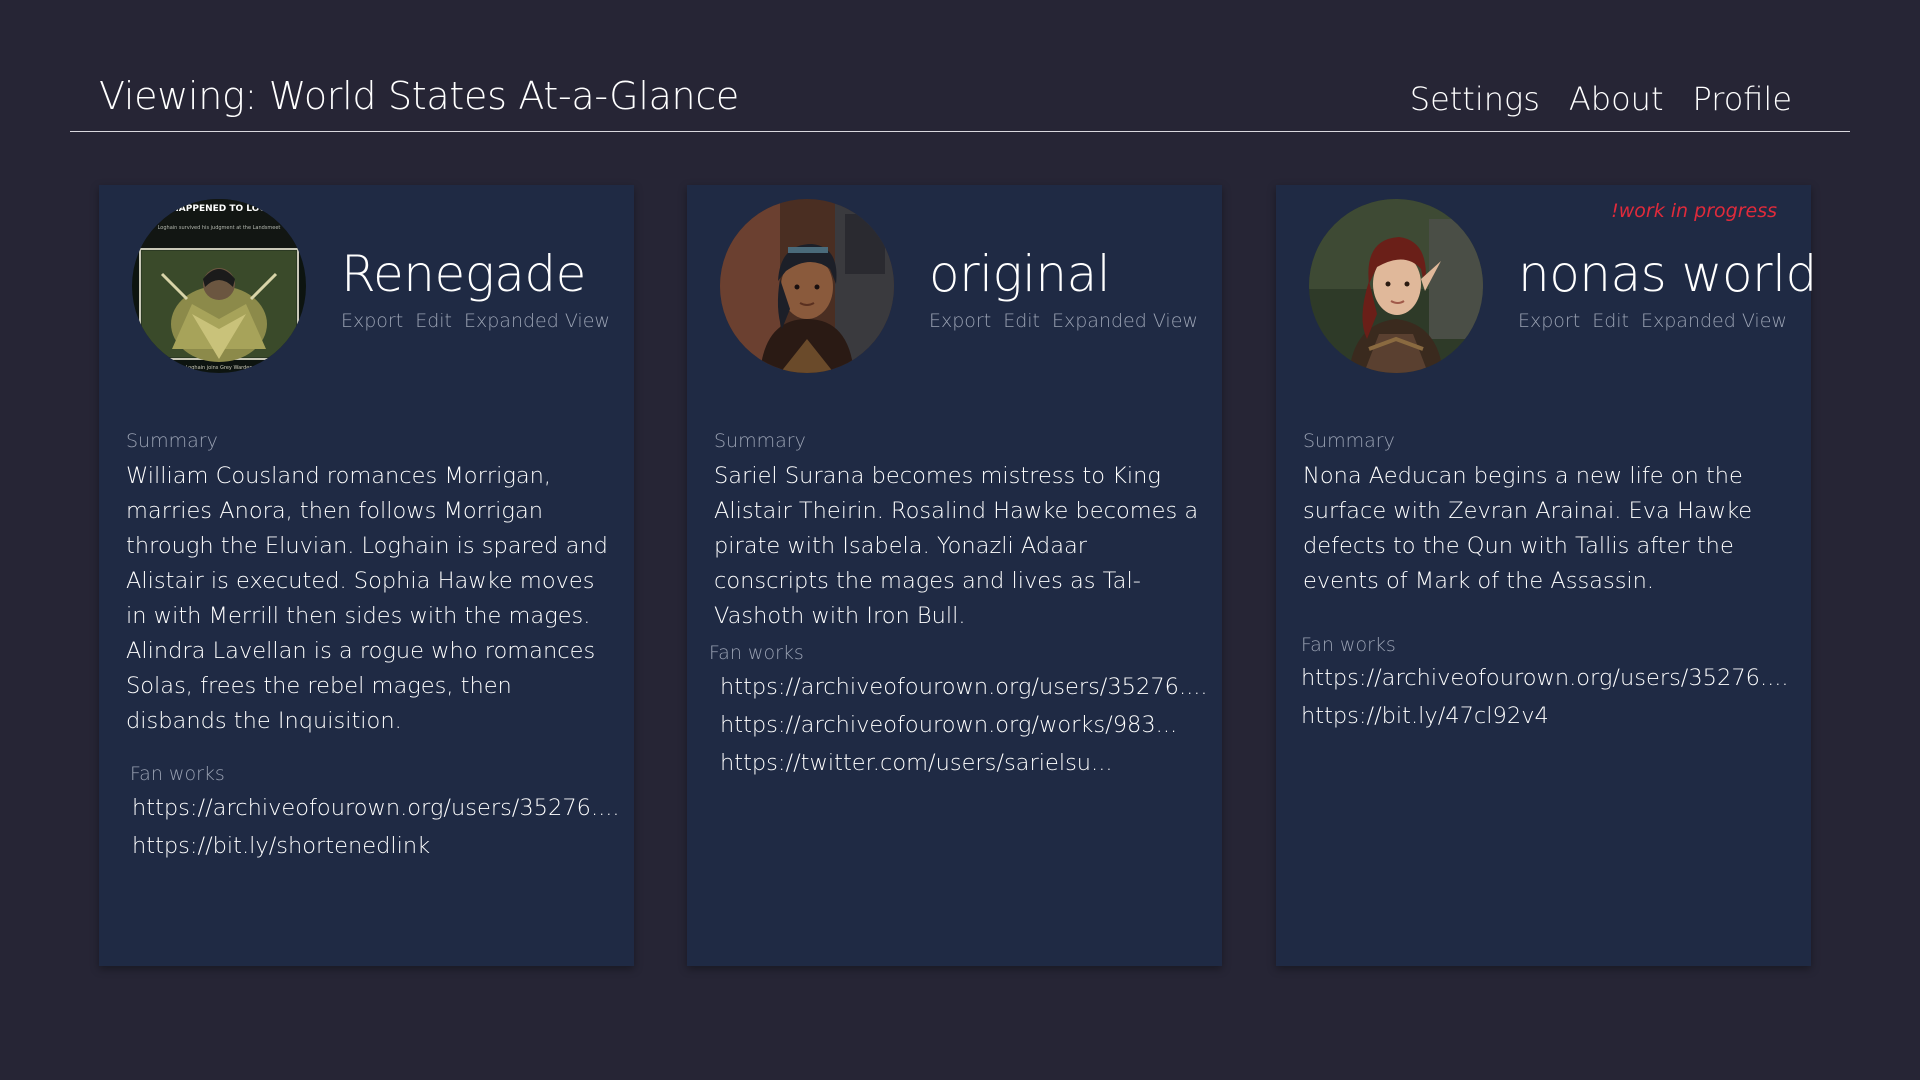 Image resolution: width=1920 pixels, height=1080 pixels. Describe the element at coordinates (419, 96) in the screenshot. I see `page-title: Viewing: World States At-a-Glance` at that location.